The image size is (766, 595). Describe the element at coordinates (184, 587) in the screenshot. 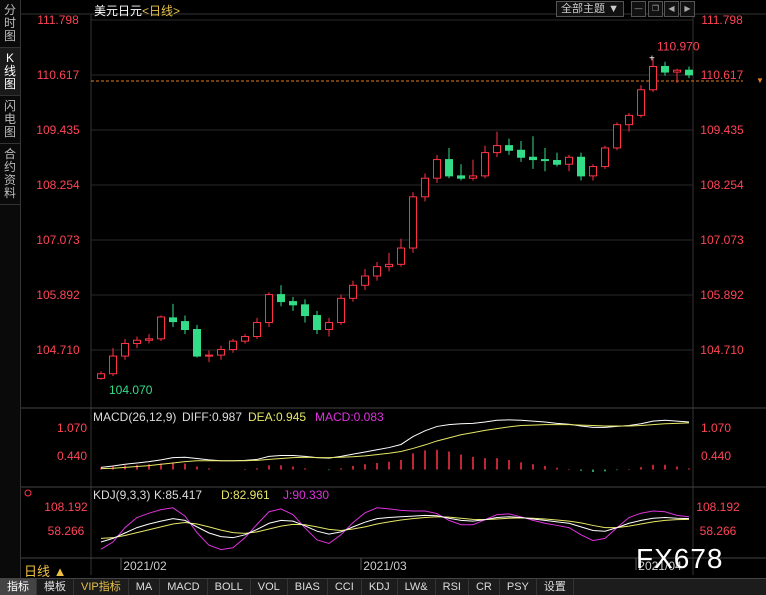

I see `tab-macd-4: MACD` at that location.